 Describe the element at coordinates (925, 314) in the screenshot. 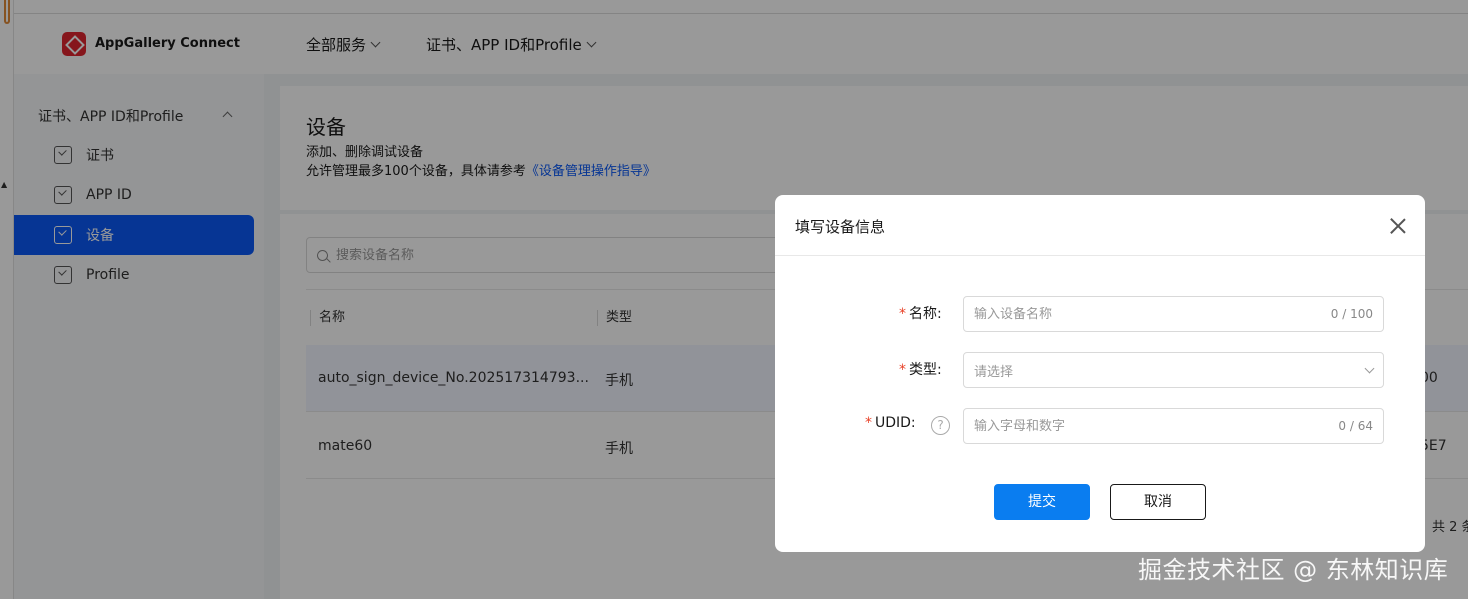

I see `name-label-text: 名称:` at that location.